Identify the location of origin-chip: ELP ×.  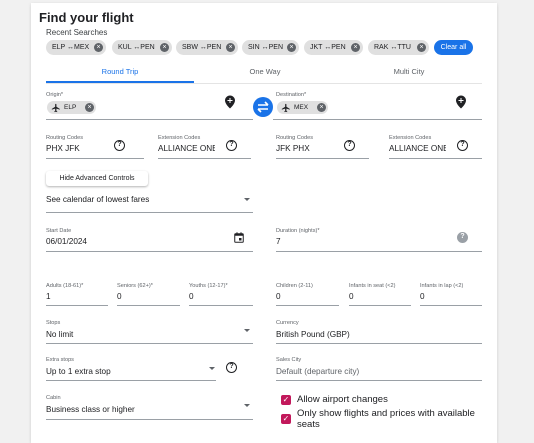
(71, 107).